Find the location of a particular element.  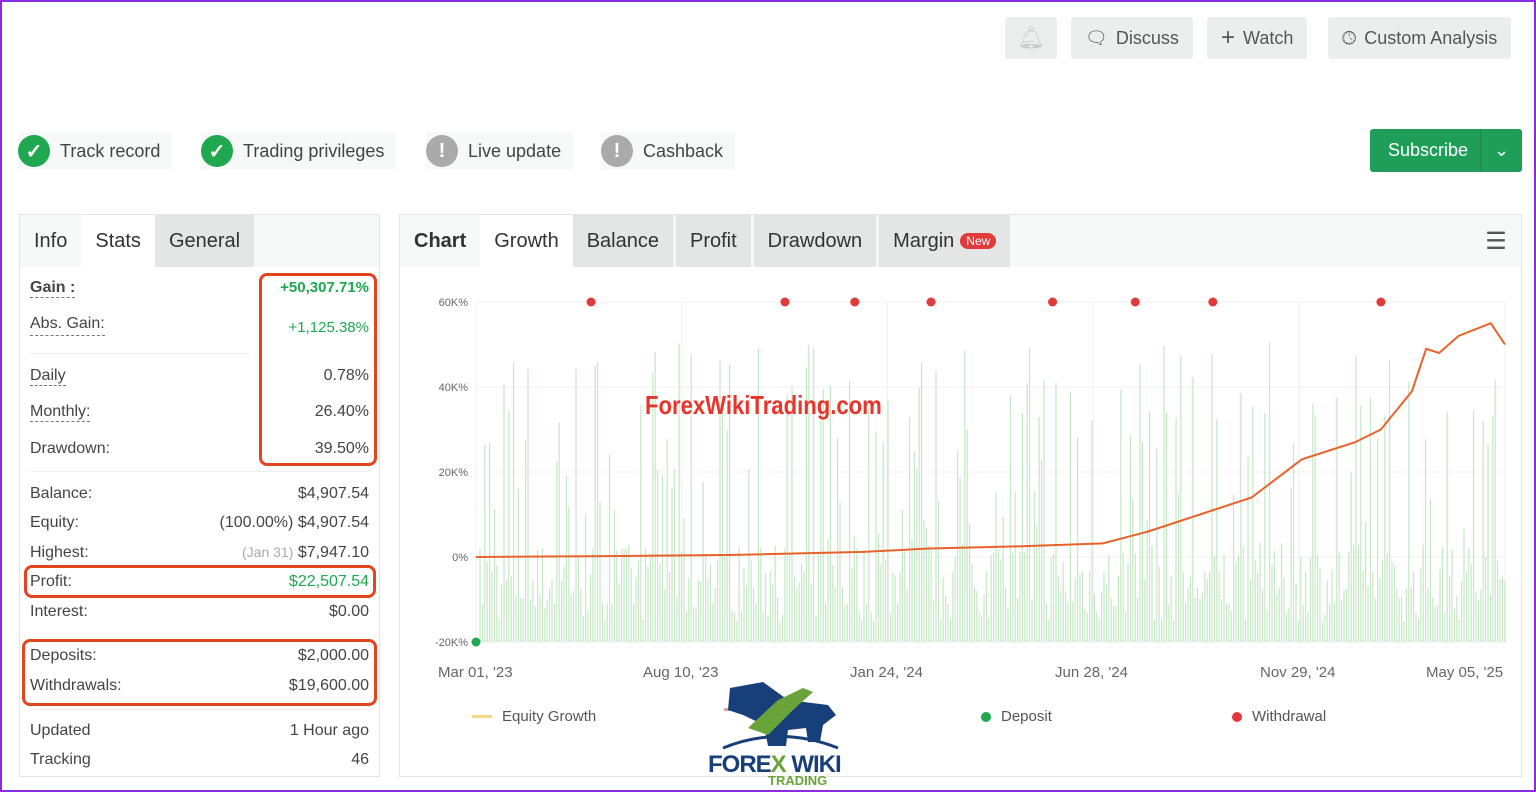

tab-drawdown: Drawdown is located at coordinates (815, 241).